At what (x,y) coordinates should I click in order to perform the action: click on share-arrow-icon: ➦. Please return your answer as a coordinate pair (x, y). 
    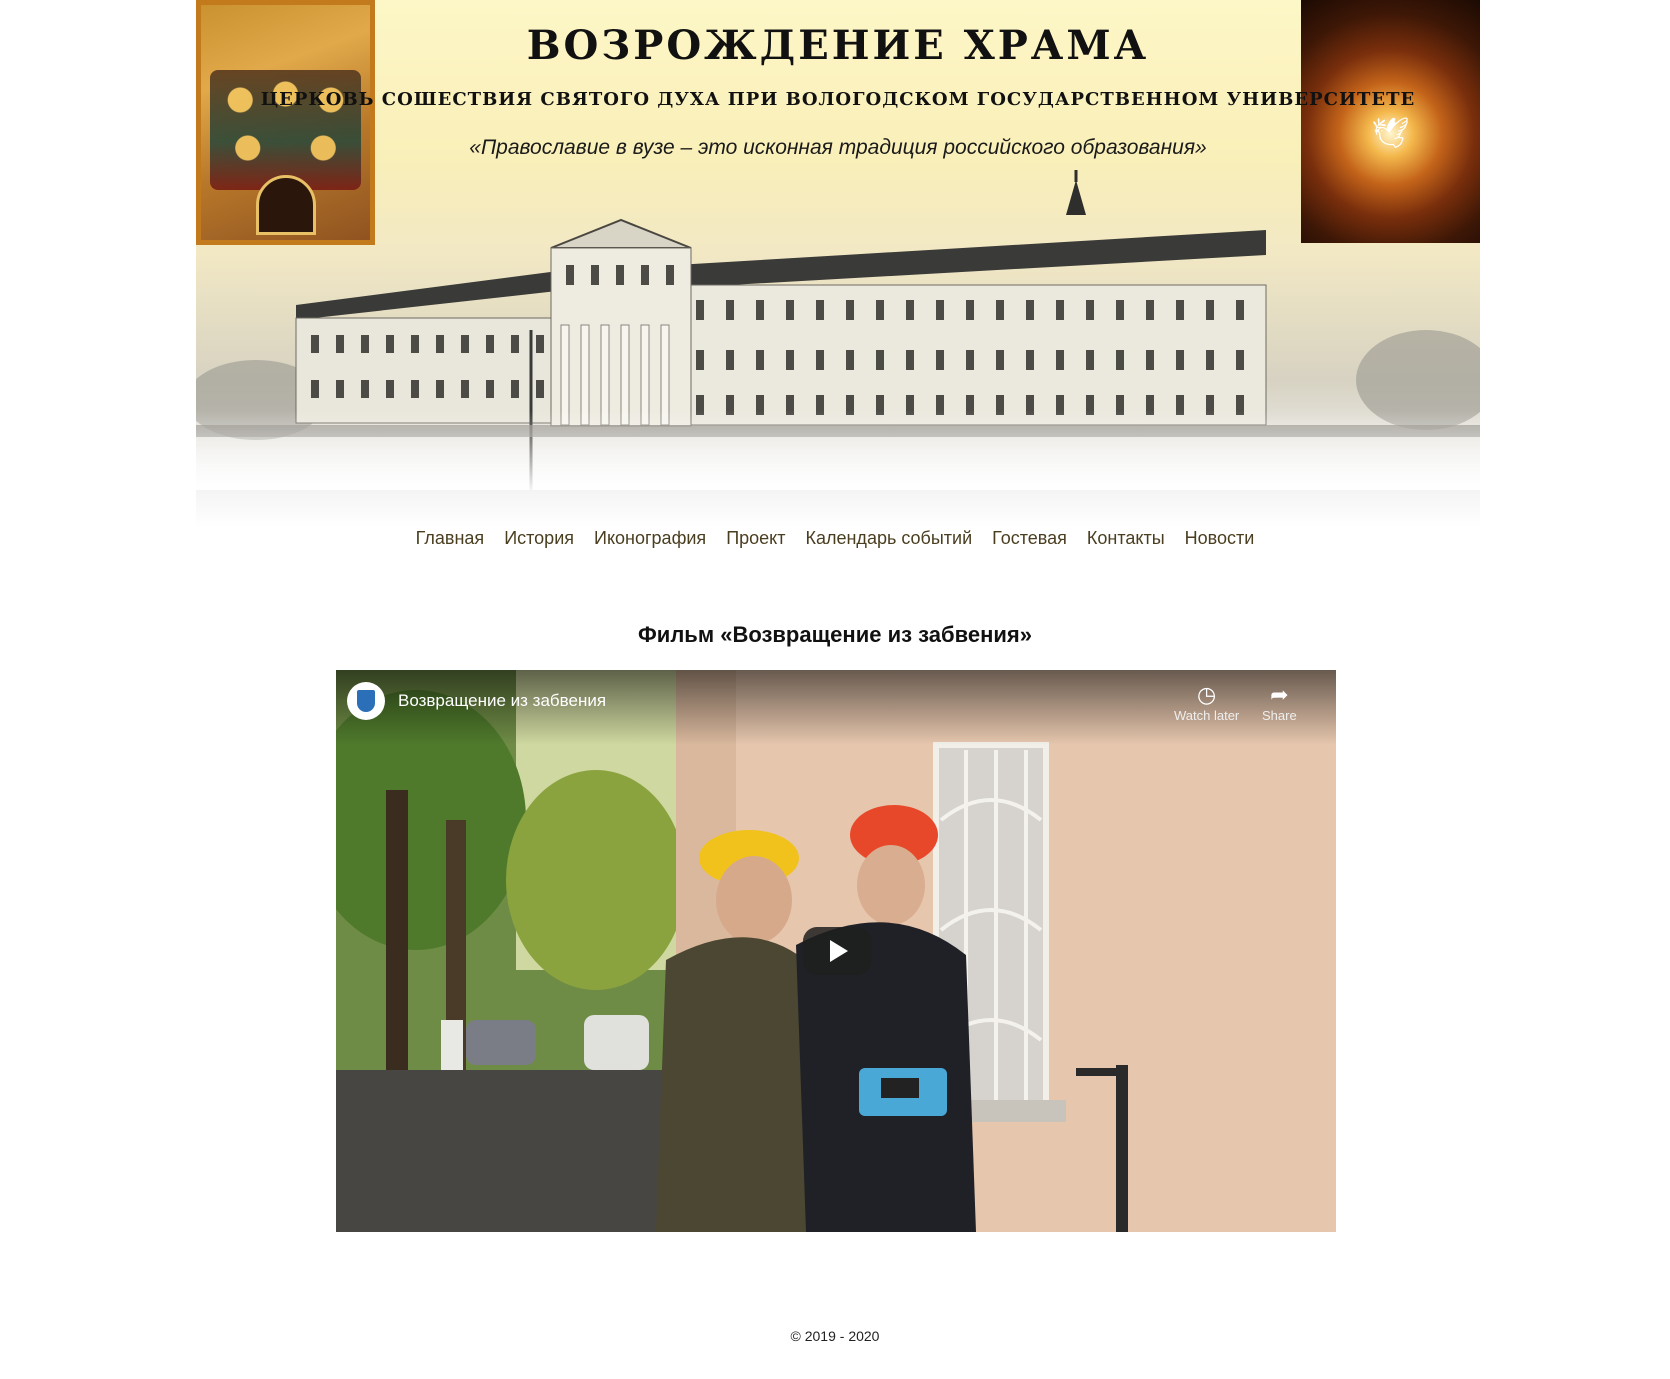
    Looking at the image, I should click on (1279, 694).